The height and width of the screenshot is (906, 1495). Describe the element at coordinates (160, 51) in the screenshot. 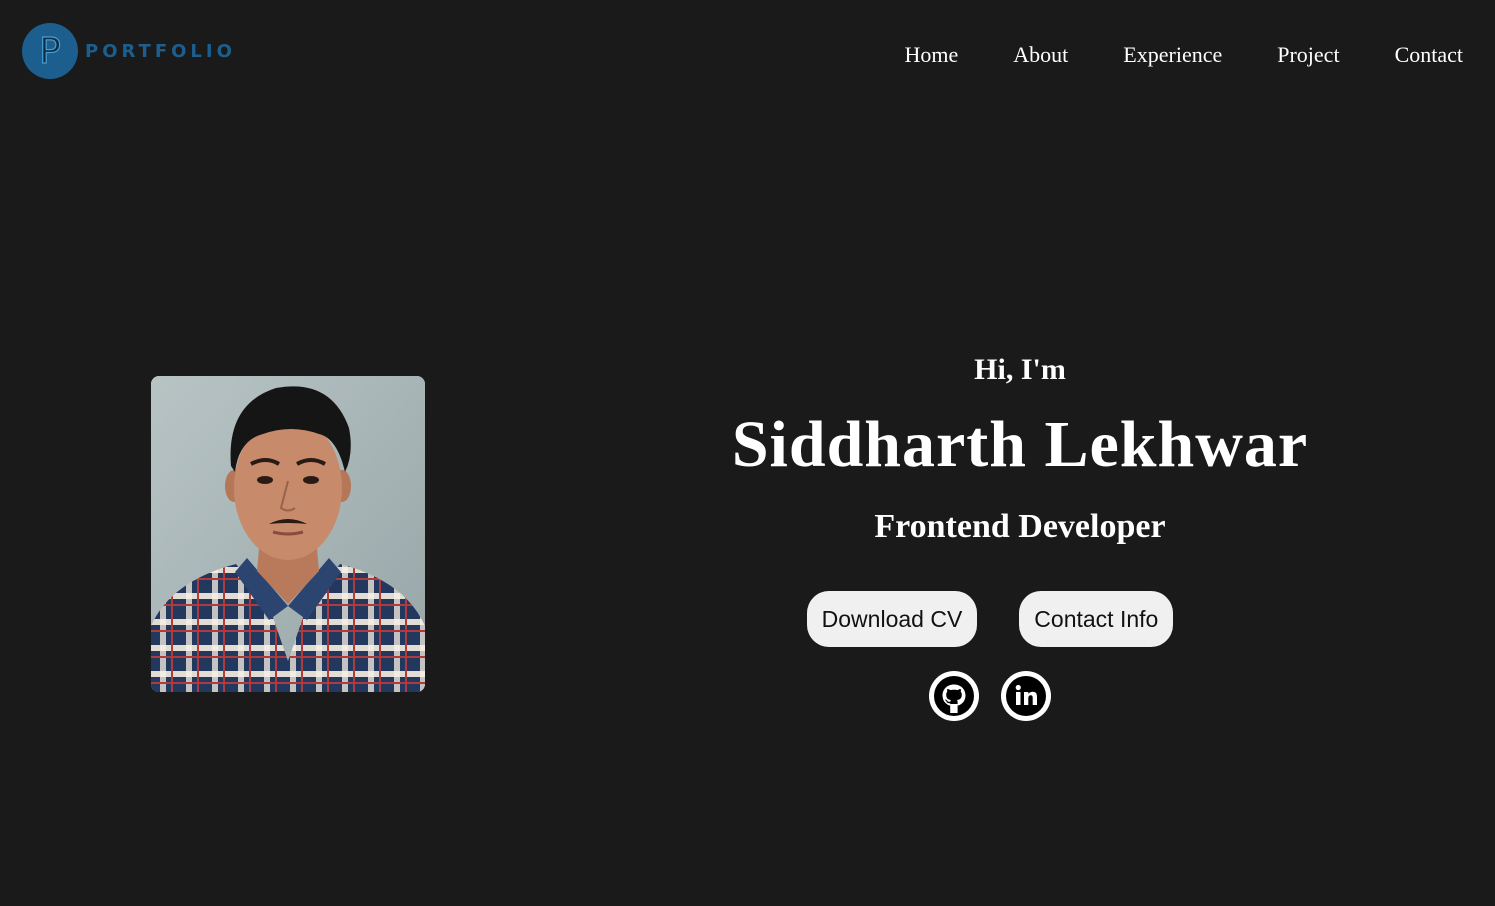

I see `logo-text: PORTFOLIO` at that location.